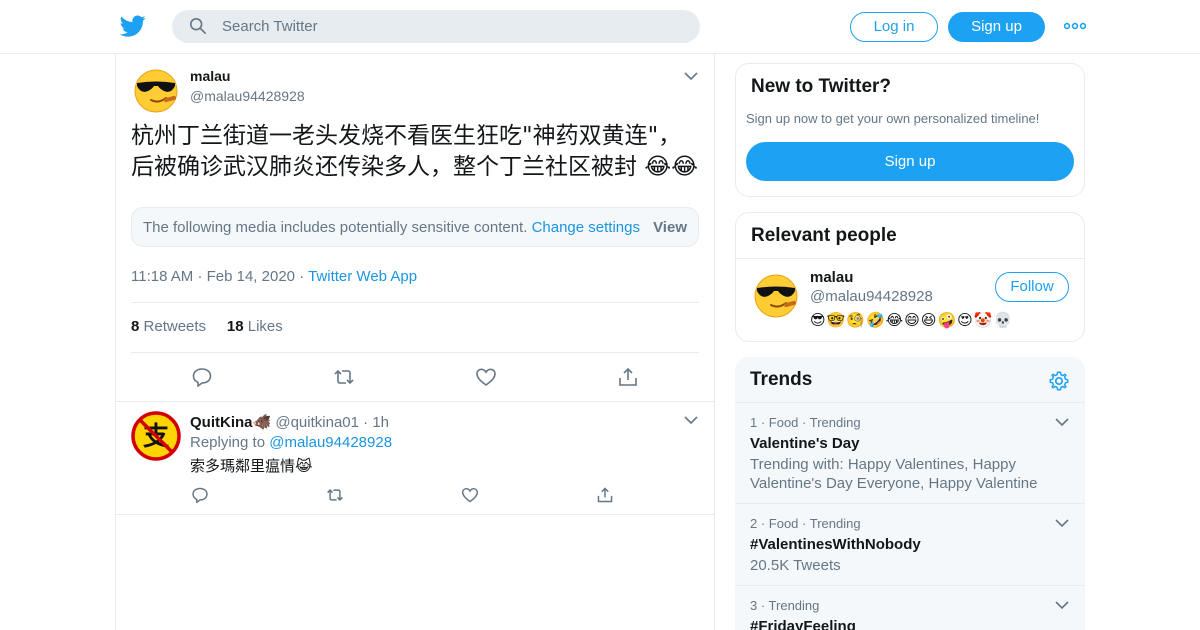 The width and height of the screenshot is (1200, 630). Describe the element at coordinates (910, 161) in the screenshot. I see `sidebar-signup-button: Sign up` at that location.